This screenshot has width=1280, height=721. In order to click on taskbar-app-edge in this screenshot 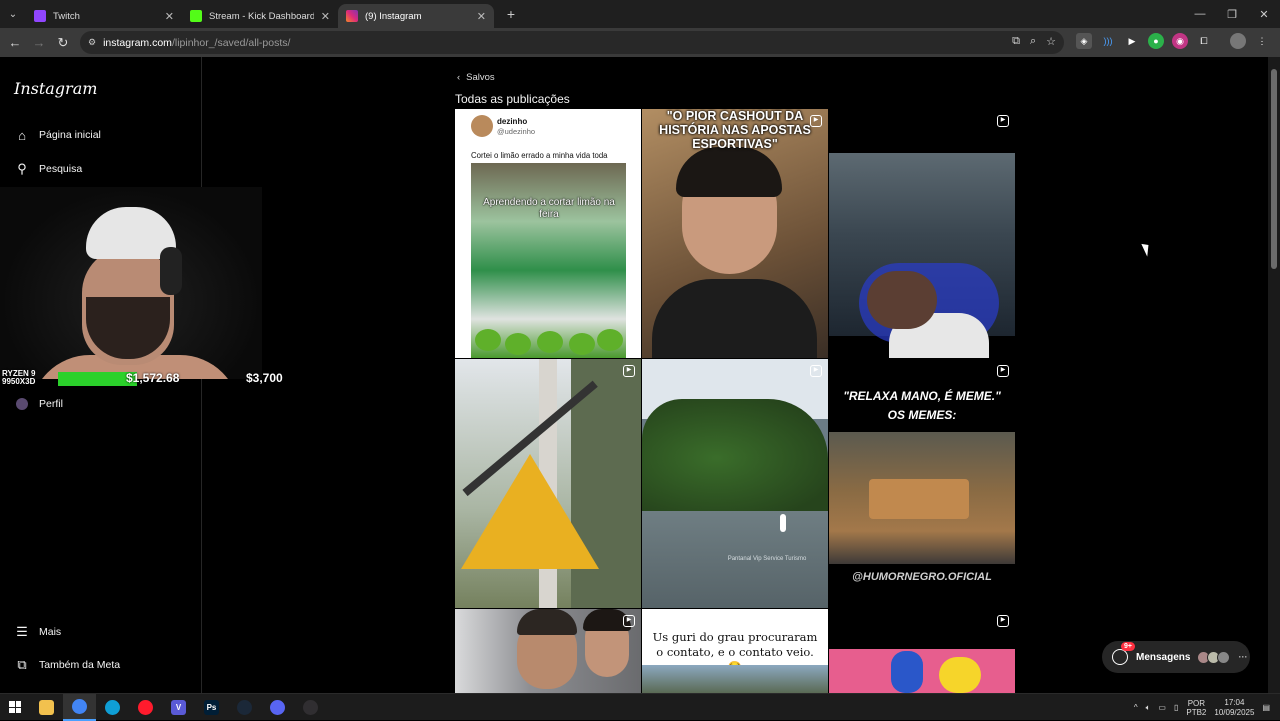, I will do `click(112, 707)`.